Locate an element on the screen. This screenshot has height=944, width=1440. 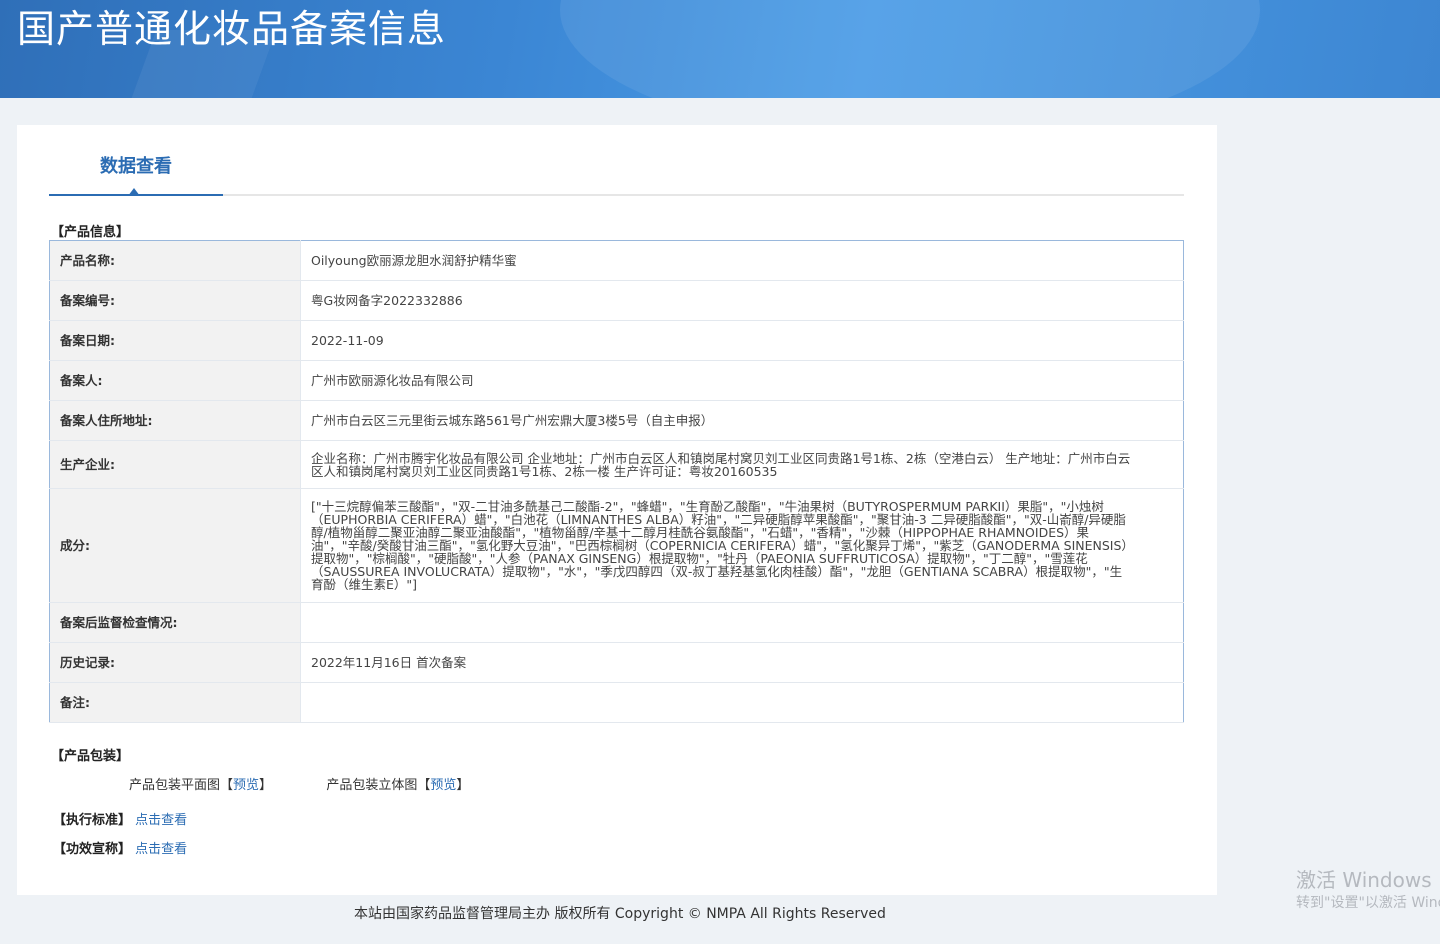
tab-data-view-label: 数据查看 is located at coordinates (136, 166).